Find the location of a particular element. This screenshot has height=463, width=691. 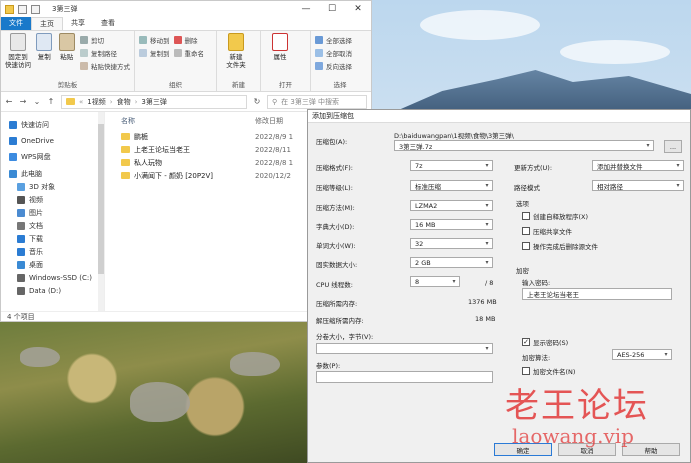

format-select: 7z ▾ is located at coordinates (451, 165).